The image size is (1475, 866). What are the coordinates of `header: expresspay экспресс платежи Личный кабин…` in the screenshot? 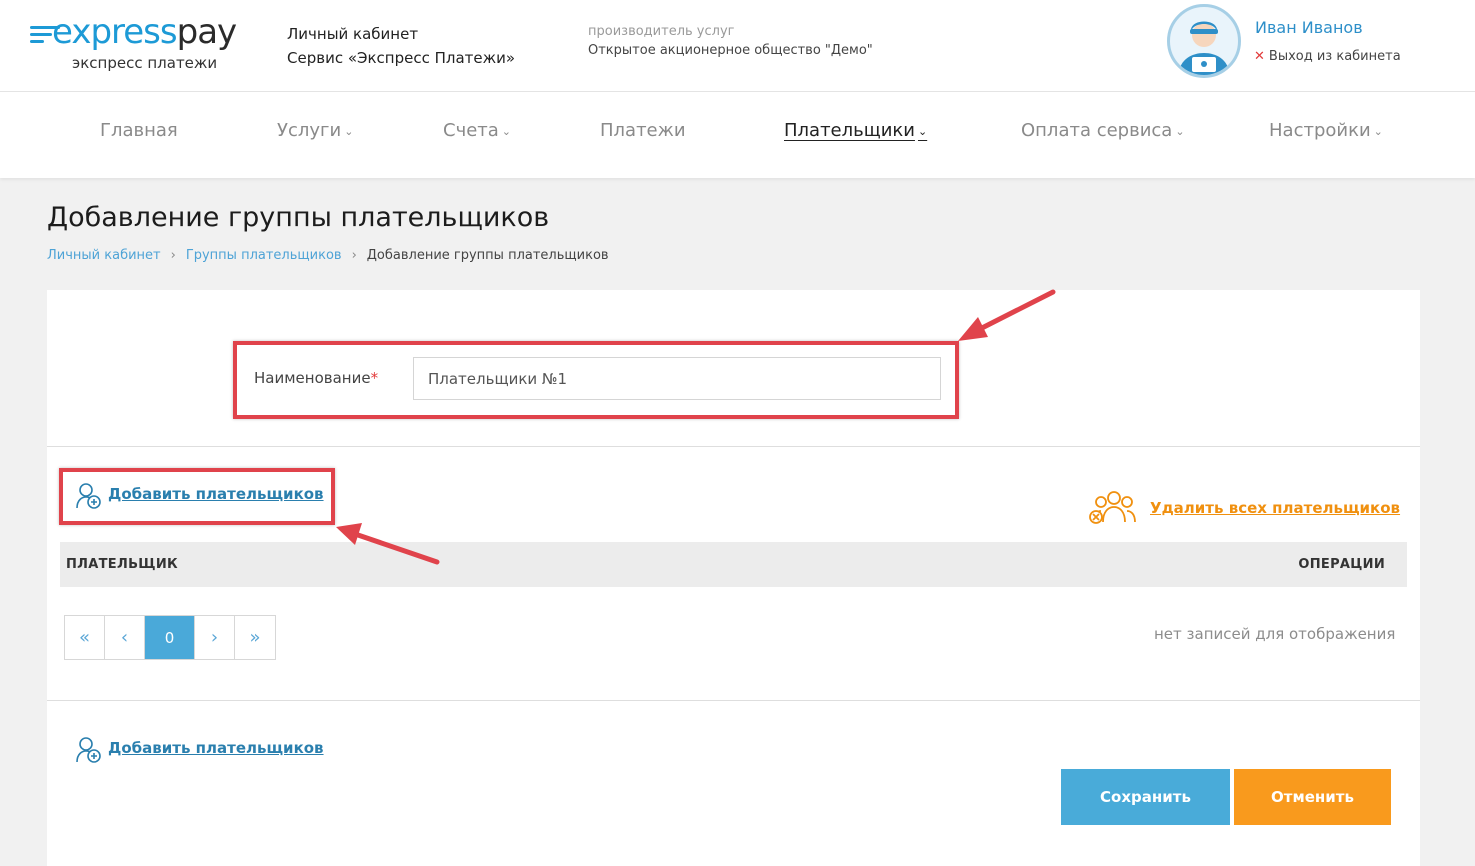 It's located at (737, 46).